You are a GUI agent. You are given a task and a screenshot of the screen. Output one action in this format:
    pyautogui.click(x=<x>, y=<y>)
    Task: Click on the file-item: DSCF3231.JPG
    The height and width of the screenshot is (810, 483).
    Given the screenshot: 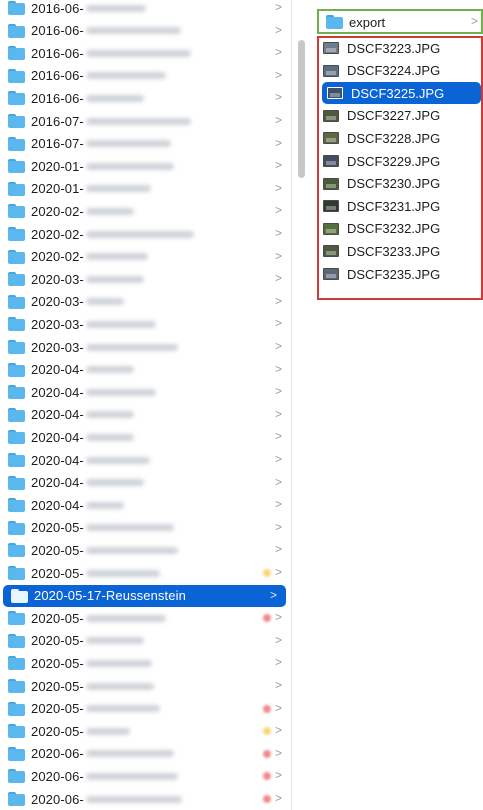 What is the action you would take?
    pyautogui.click(x=400, y=206)
    